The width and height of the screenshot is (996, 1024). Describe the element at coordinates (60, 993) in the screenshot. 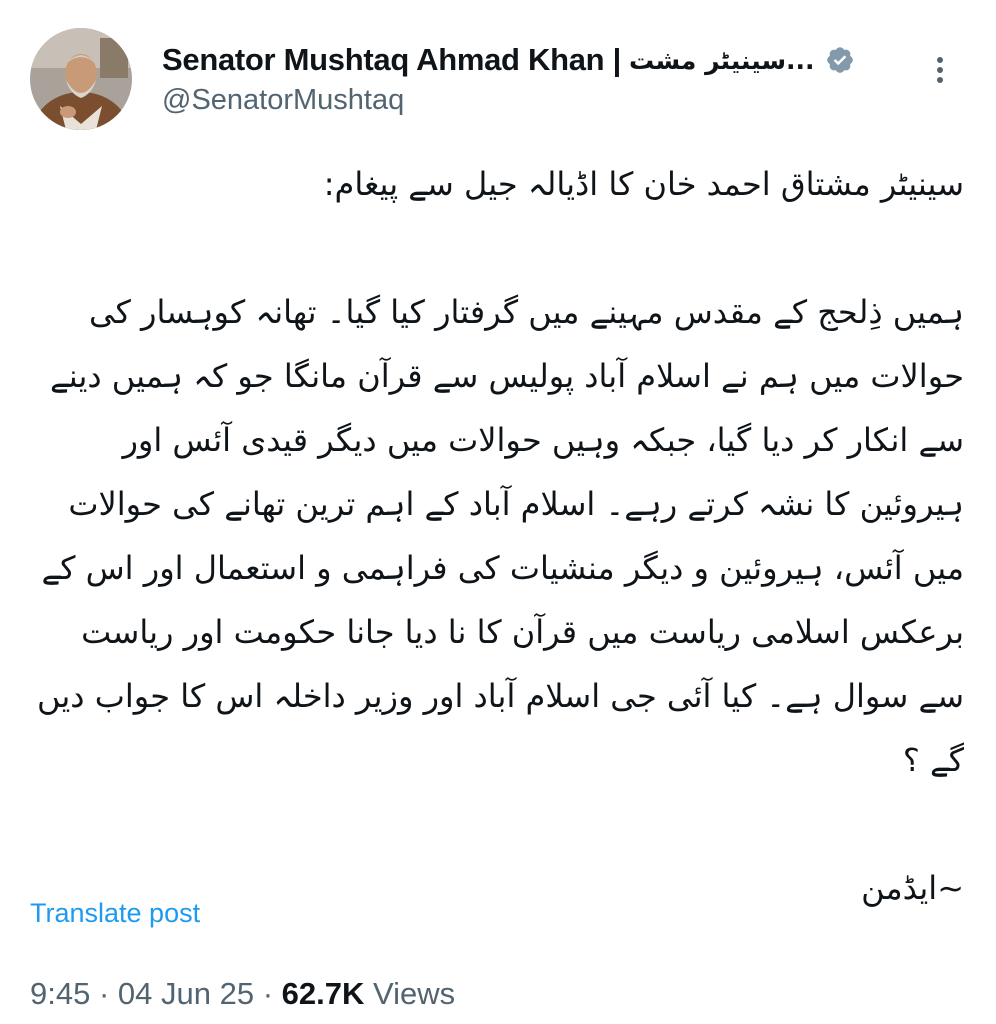

I see `tweet-time: 9:45` at that location.